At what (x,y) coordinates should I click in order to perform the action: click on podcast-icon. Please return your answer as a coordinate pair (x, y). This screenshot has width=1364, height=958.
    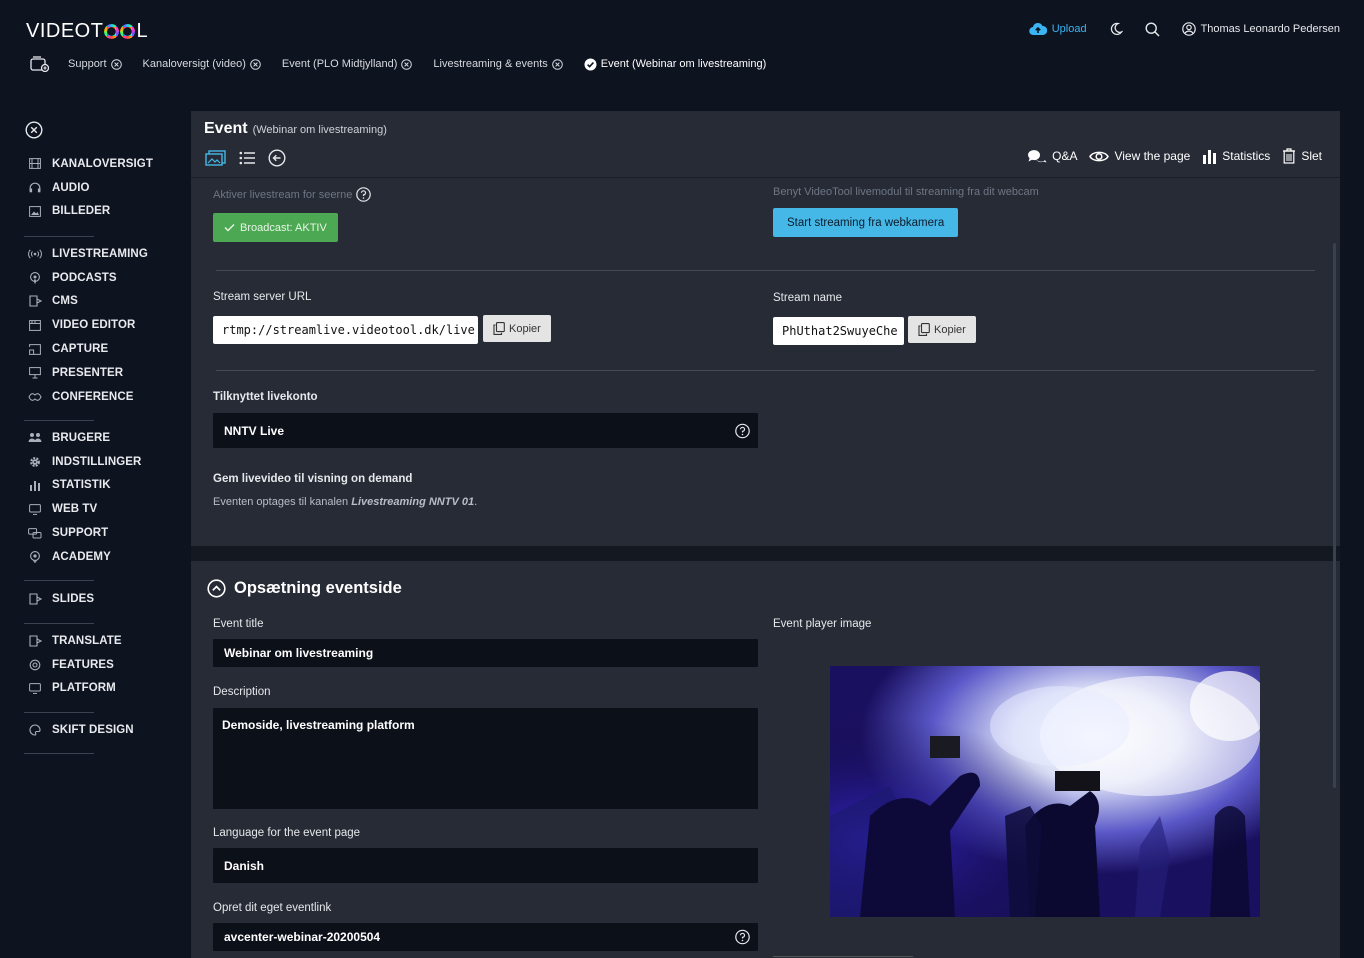
    Looking at the image, I should click on (35, 278).